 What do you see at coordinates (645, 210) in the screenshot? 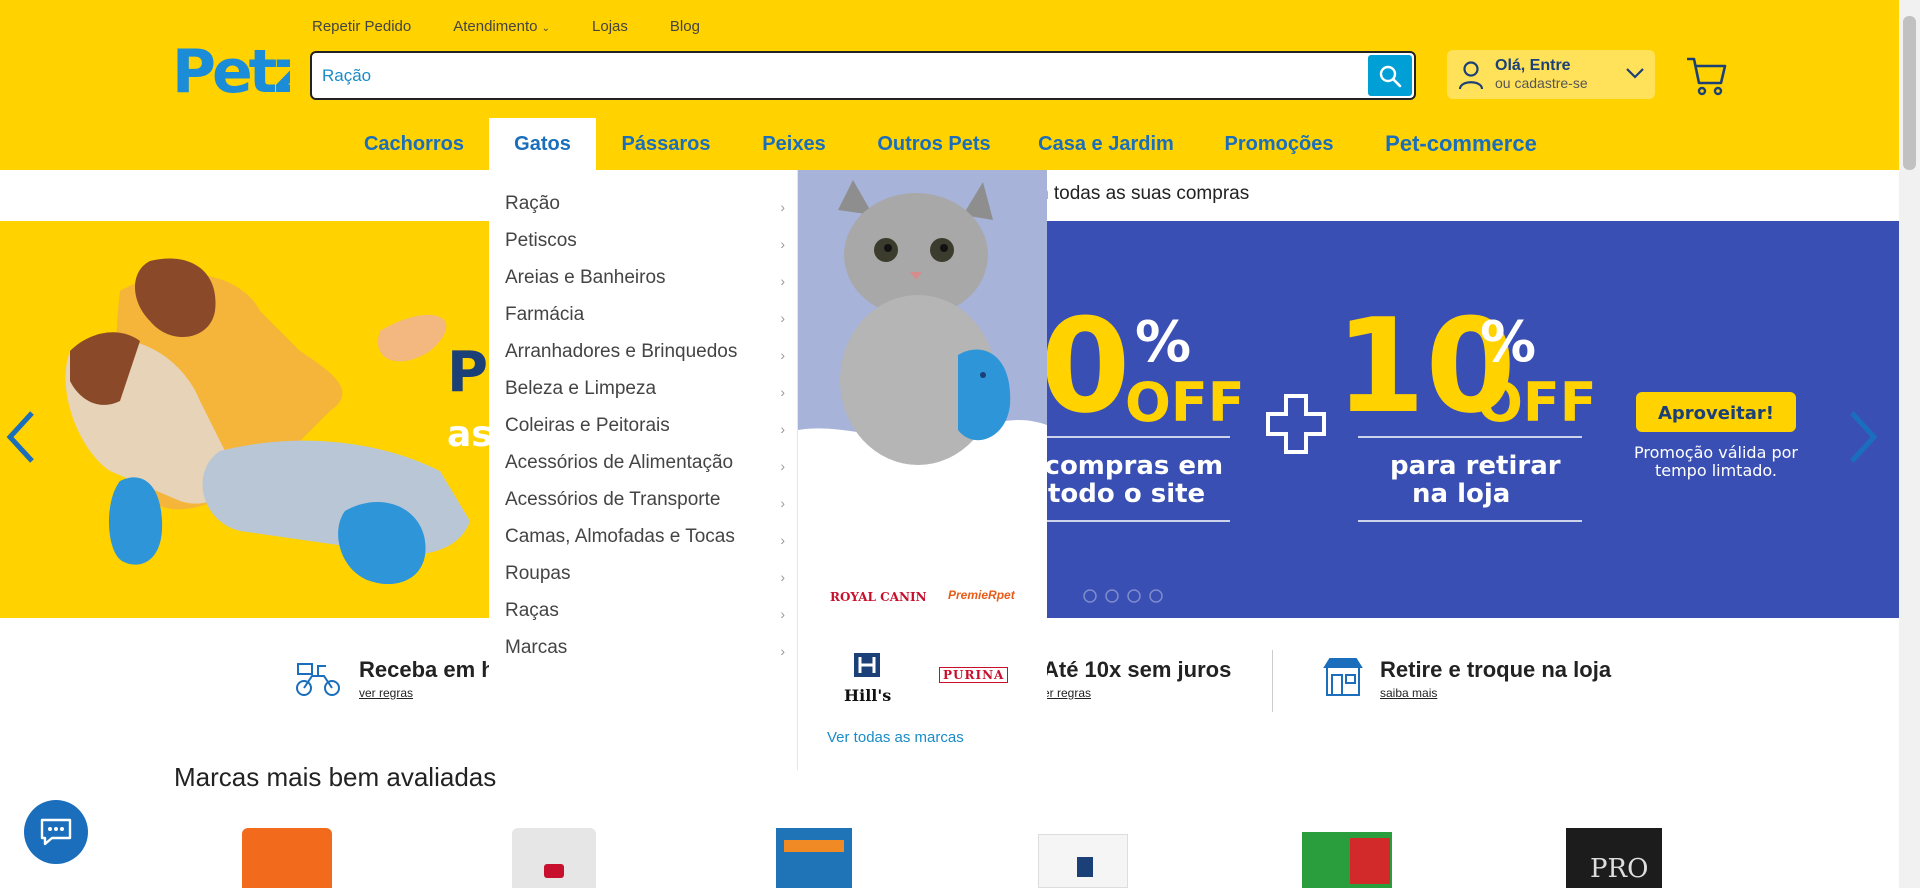
I see `dropdown-item-racao: Ração ›` at bounding box center [645, 210].